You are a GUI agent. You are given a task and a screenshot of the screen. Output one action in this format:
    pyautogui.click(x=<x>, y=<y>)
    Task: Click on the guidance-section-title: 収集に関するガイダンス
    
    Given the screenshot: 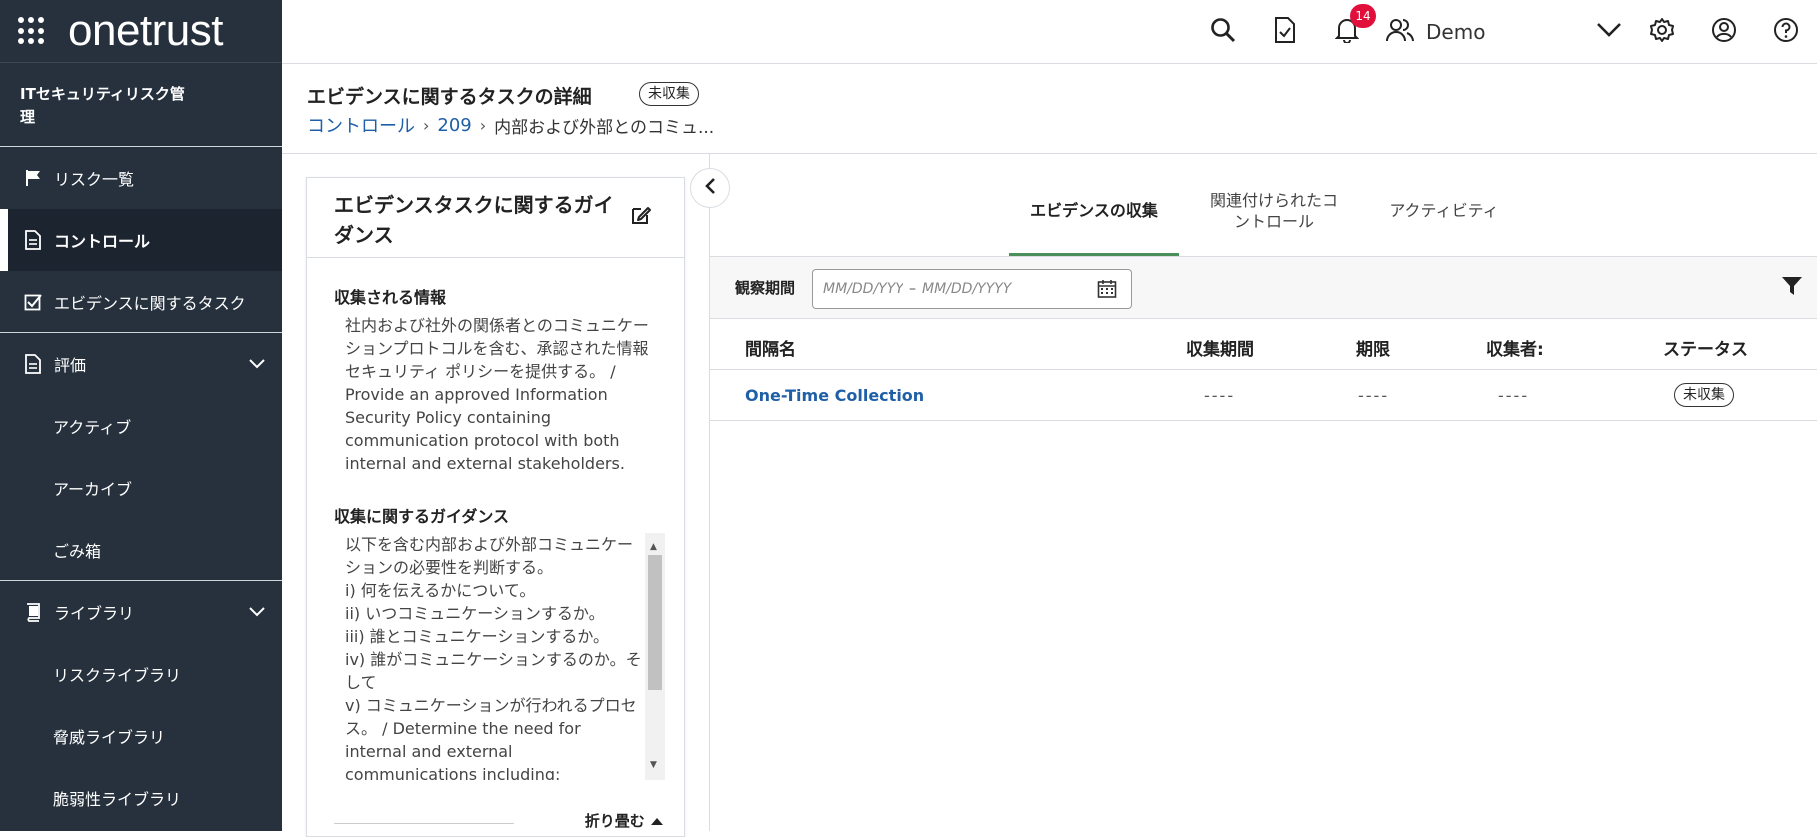 What is the action you would take?
    pyautogui.click(x=422, y=516)
    